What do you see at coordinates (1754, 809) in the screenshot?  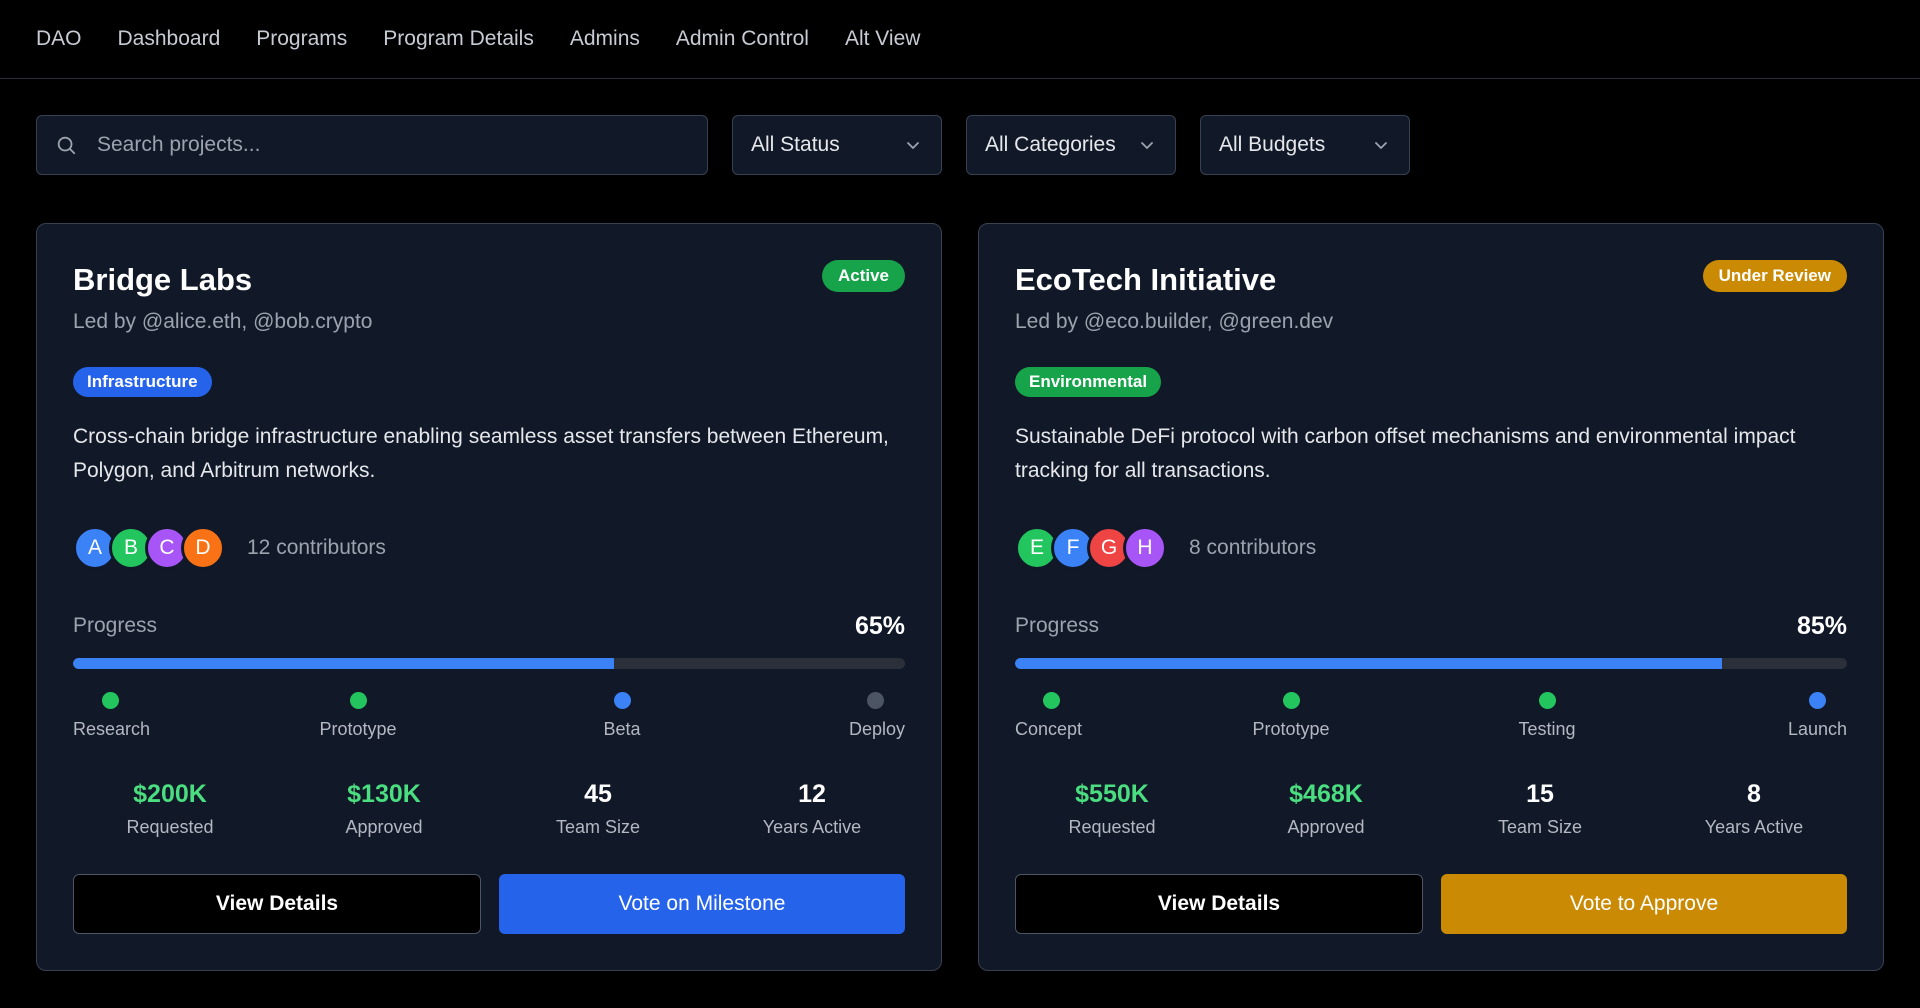 I see `stat-years-active: 8 Years Active` at bounding box center [1754, 809].